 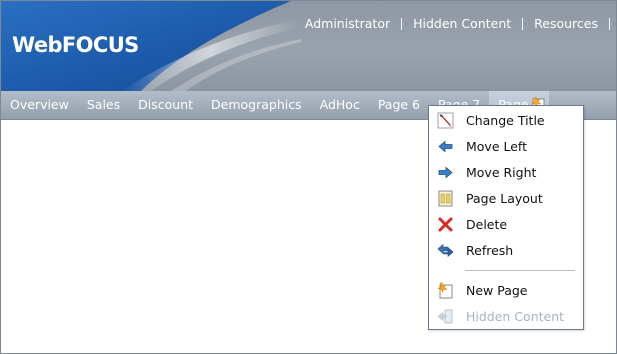 I want to click on menu-separator, so click(x=520, y=270).